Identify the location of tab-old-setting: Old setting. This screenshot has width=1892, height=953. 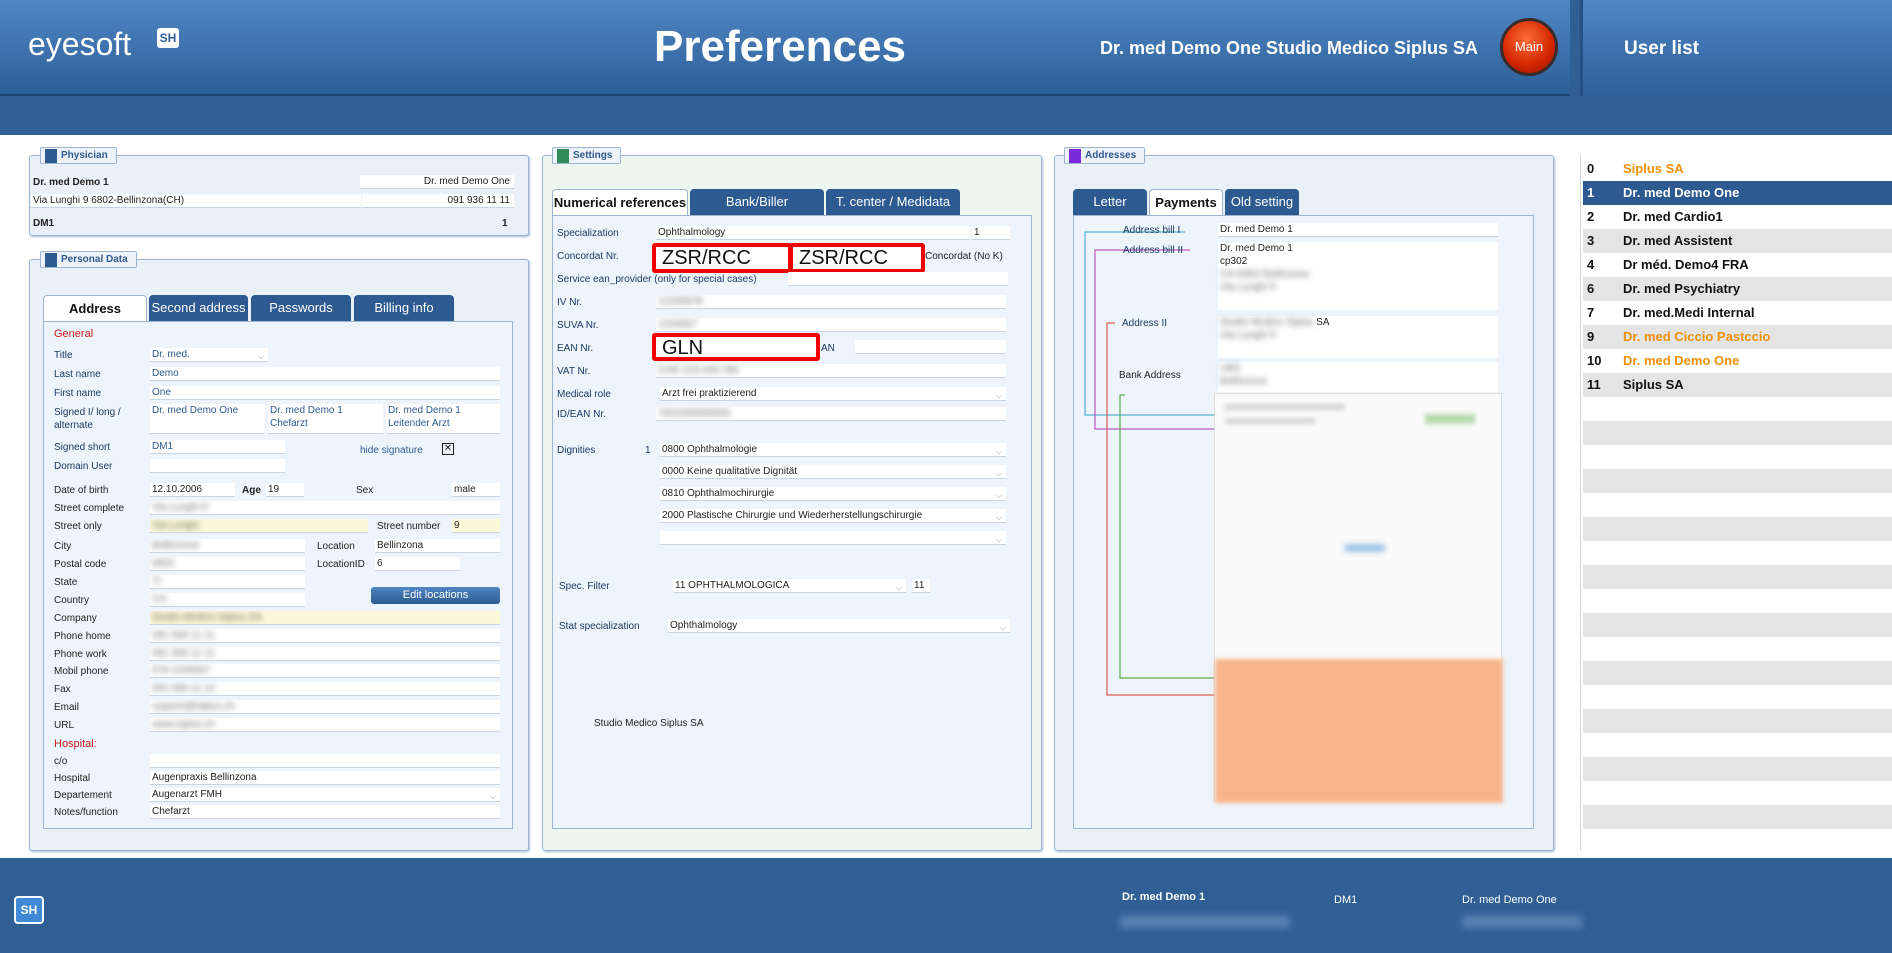
(1262, 202).